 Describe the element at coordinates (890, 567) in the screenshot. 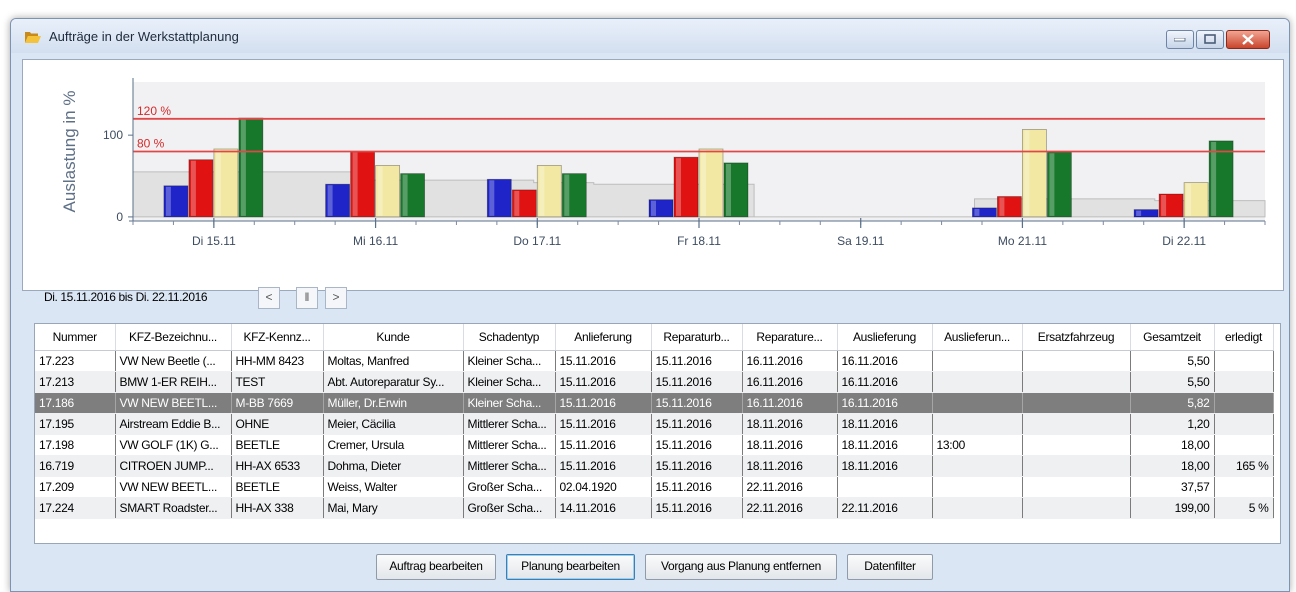

I see `data-filter-button: Datenfilter` at that location.